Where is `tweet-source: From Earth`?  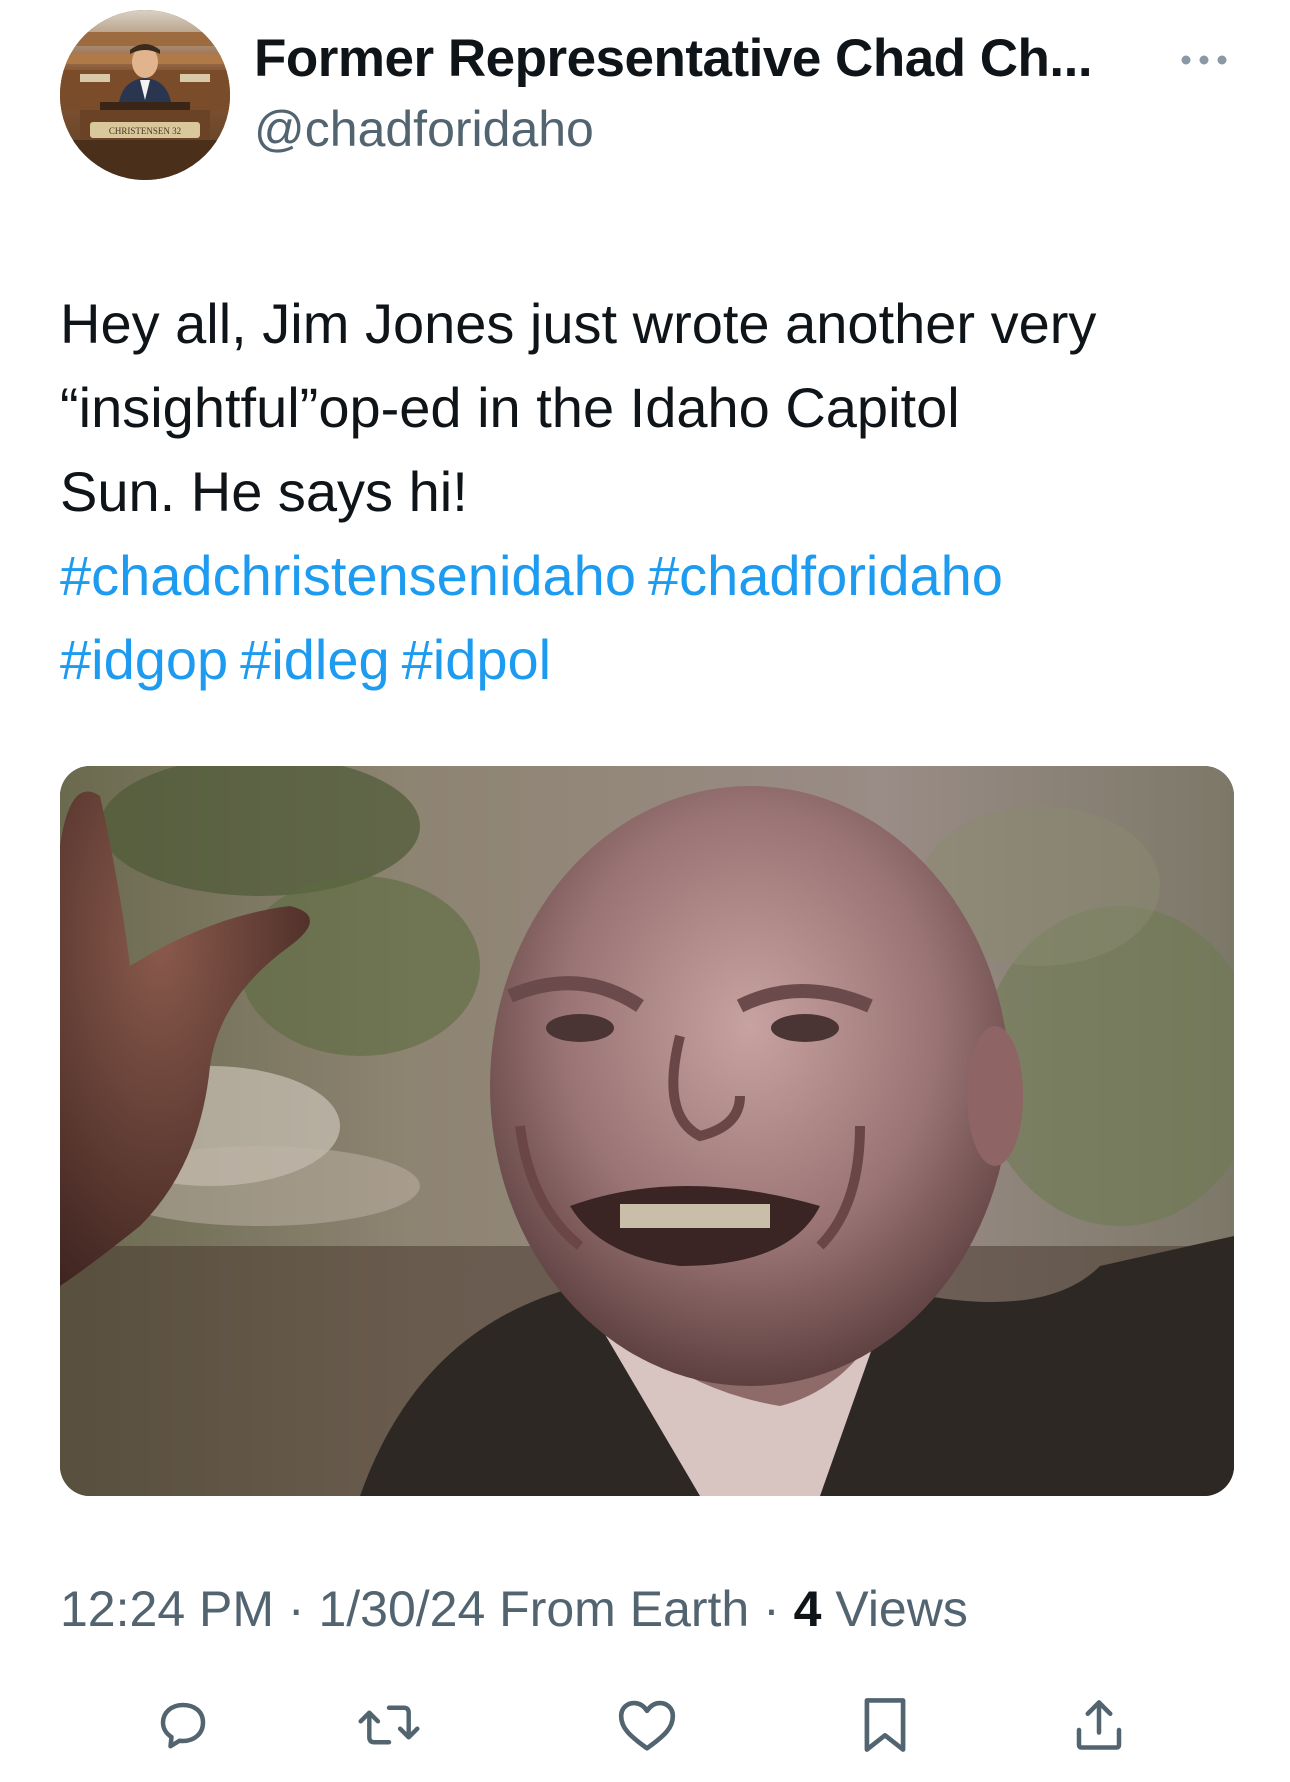
tweet-source: From Earth is located at coordinates (617, 1609).